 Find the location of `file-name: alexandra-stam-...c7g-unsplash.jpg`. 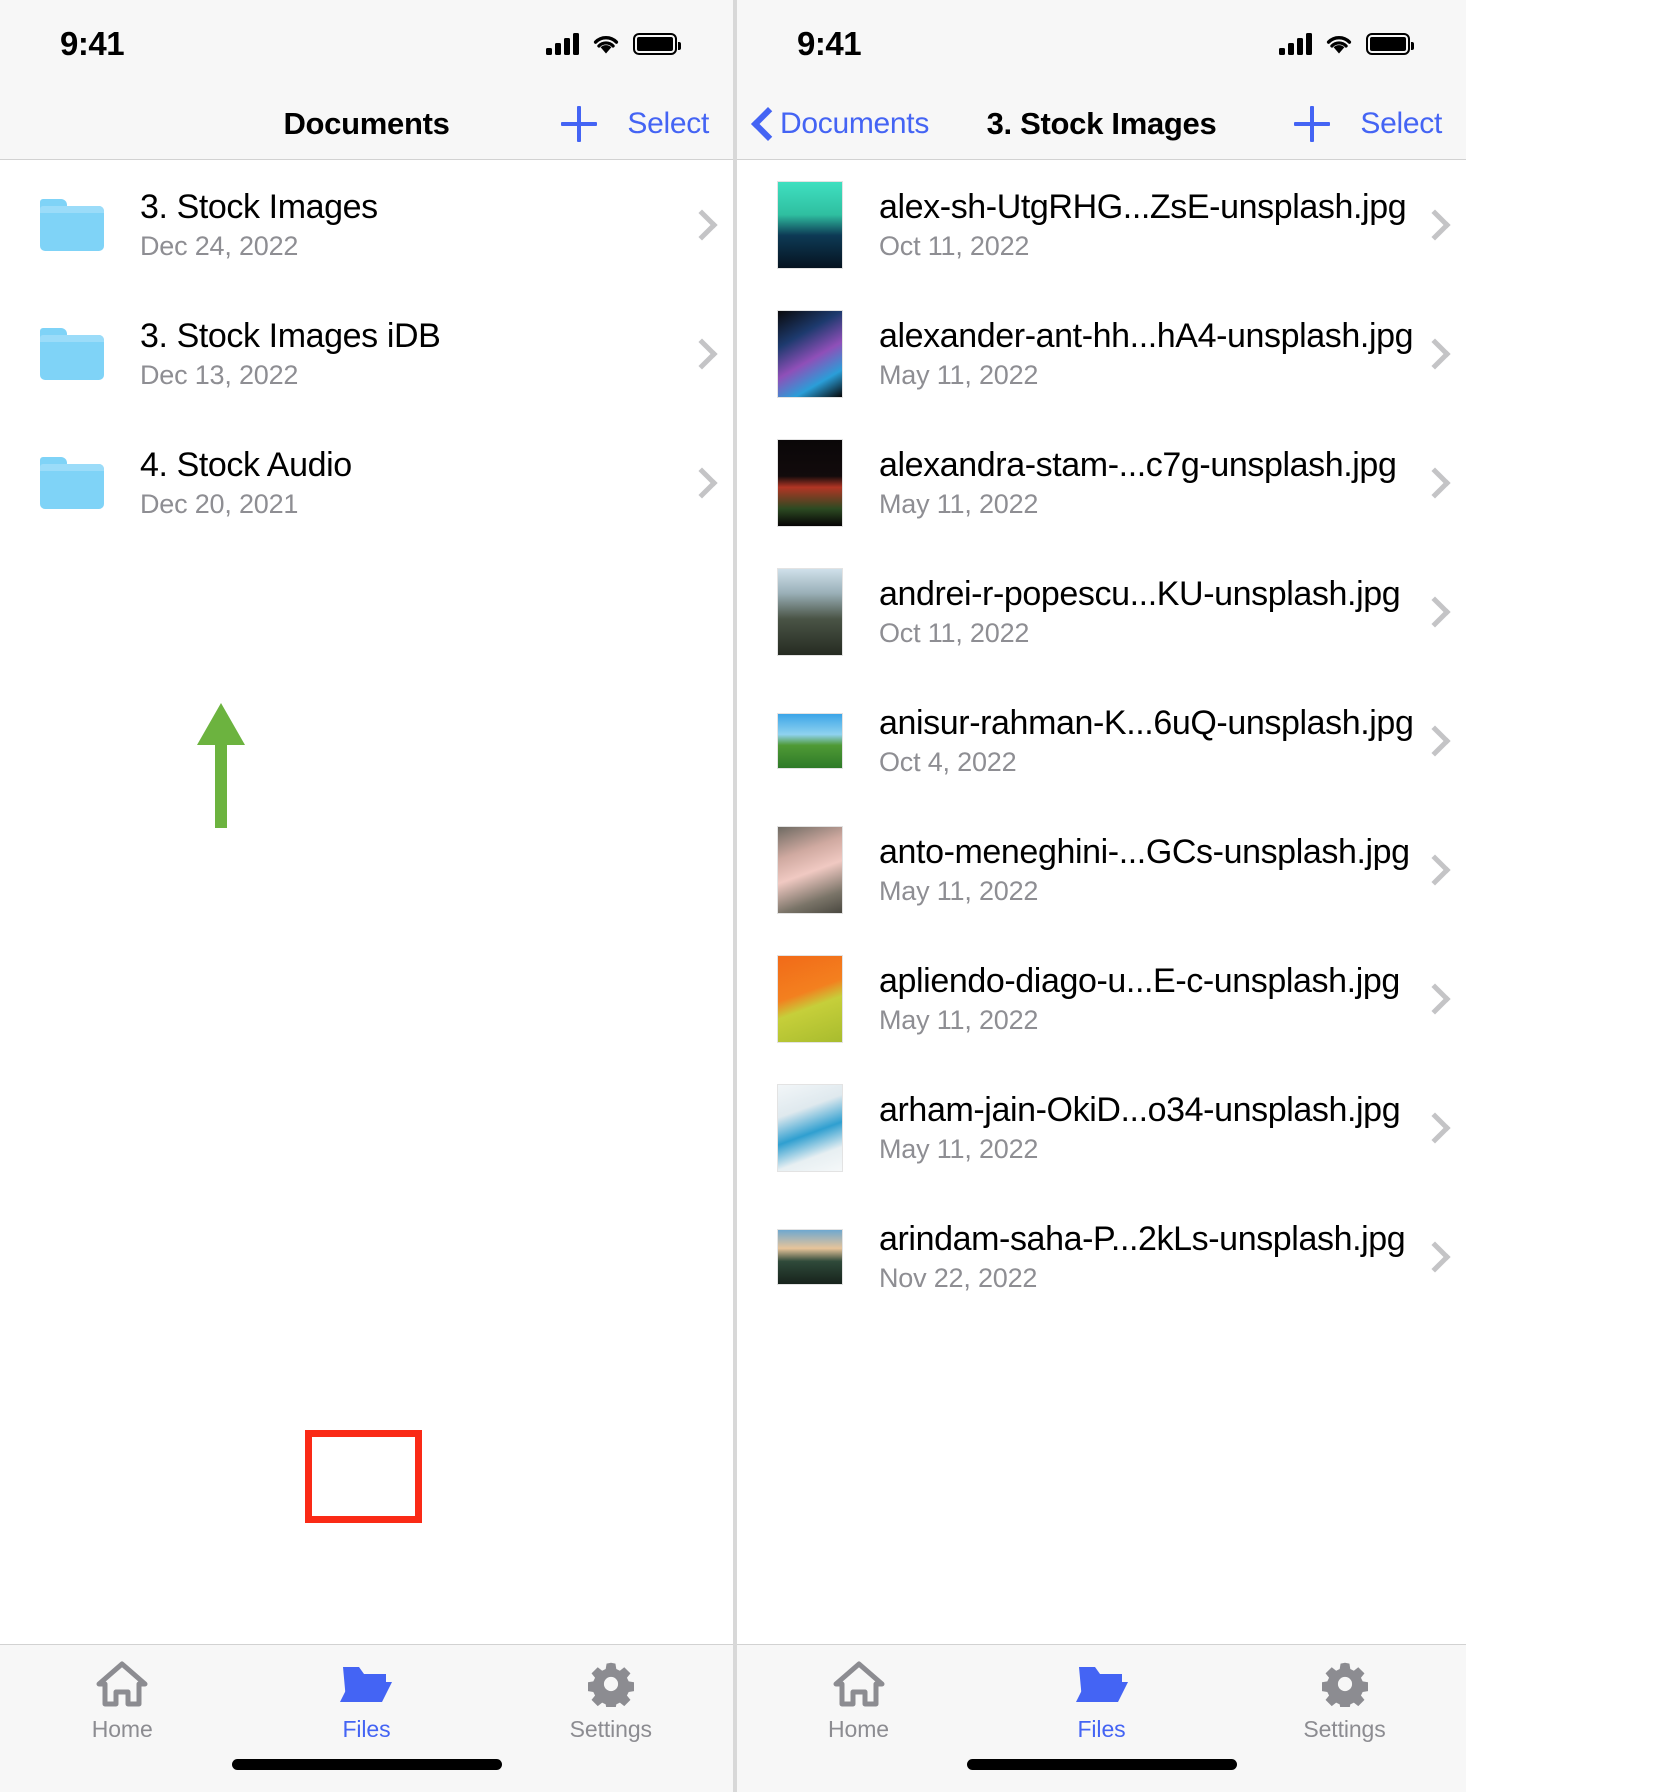

file-name: alexandra-stam-...c7g-unsplash.jpg is located at coordinates (1138, 464).